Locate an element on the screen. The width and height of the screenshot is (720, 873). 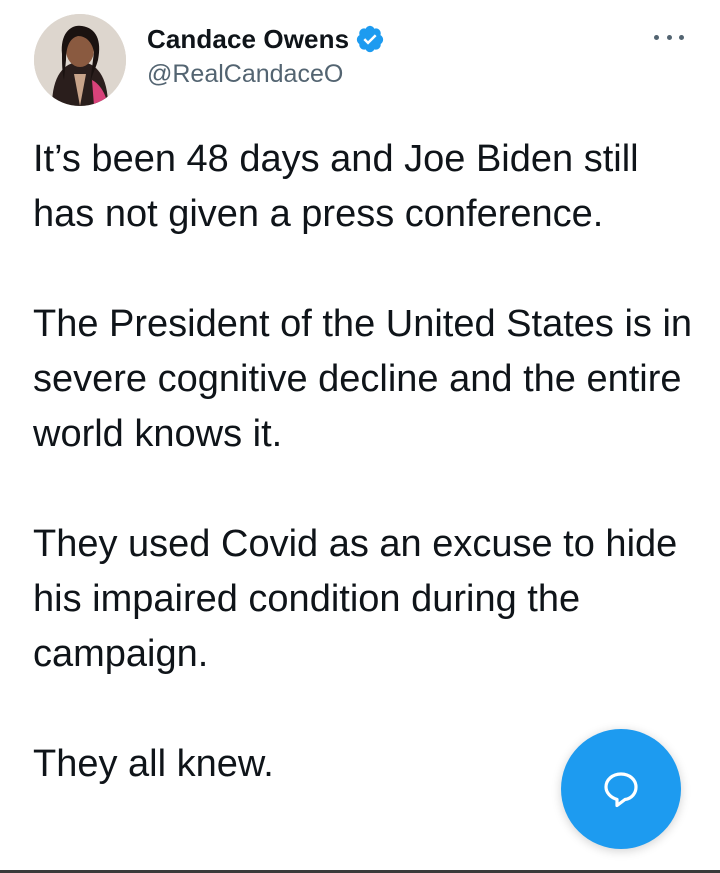
display-name-row: Candace Owens is located at coordinates (266, 39).